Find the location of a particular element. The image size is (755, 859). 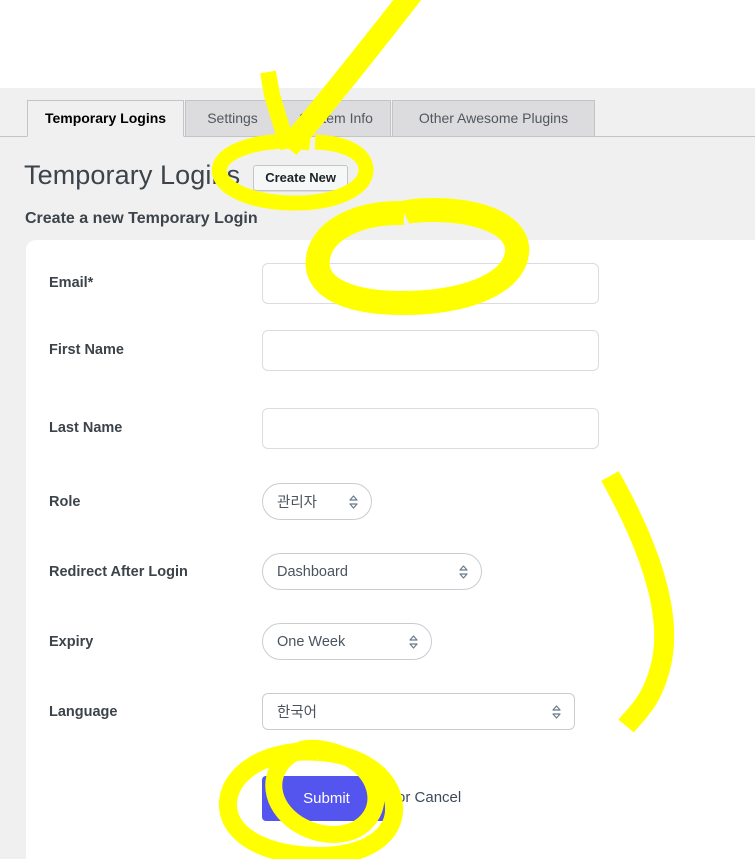

form-row-email: Email* is located at coordinates (390, 283).